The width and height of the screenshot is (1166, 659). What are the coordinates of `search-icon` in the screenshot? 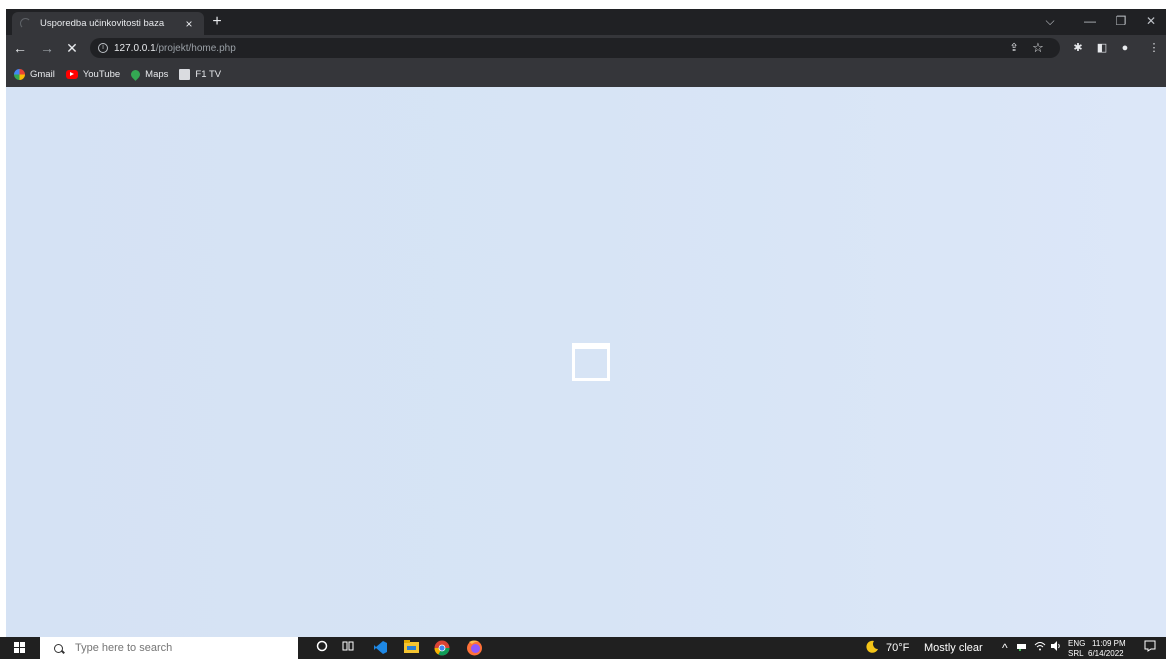 It's located at (58, 648).